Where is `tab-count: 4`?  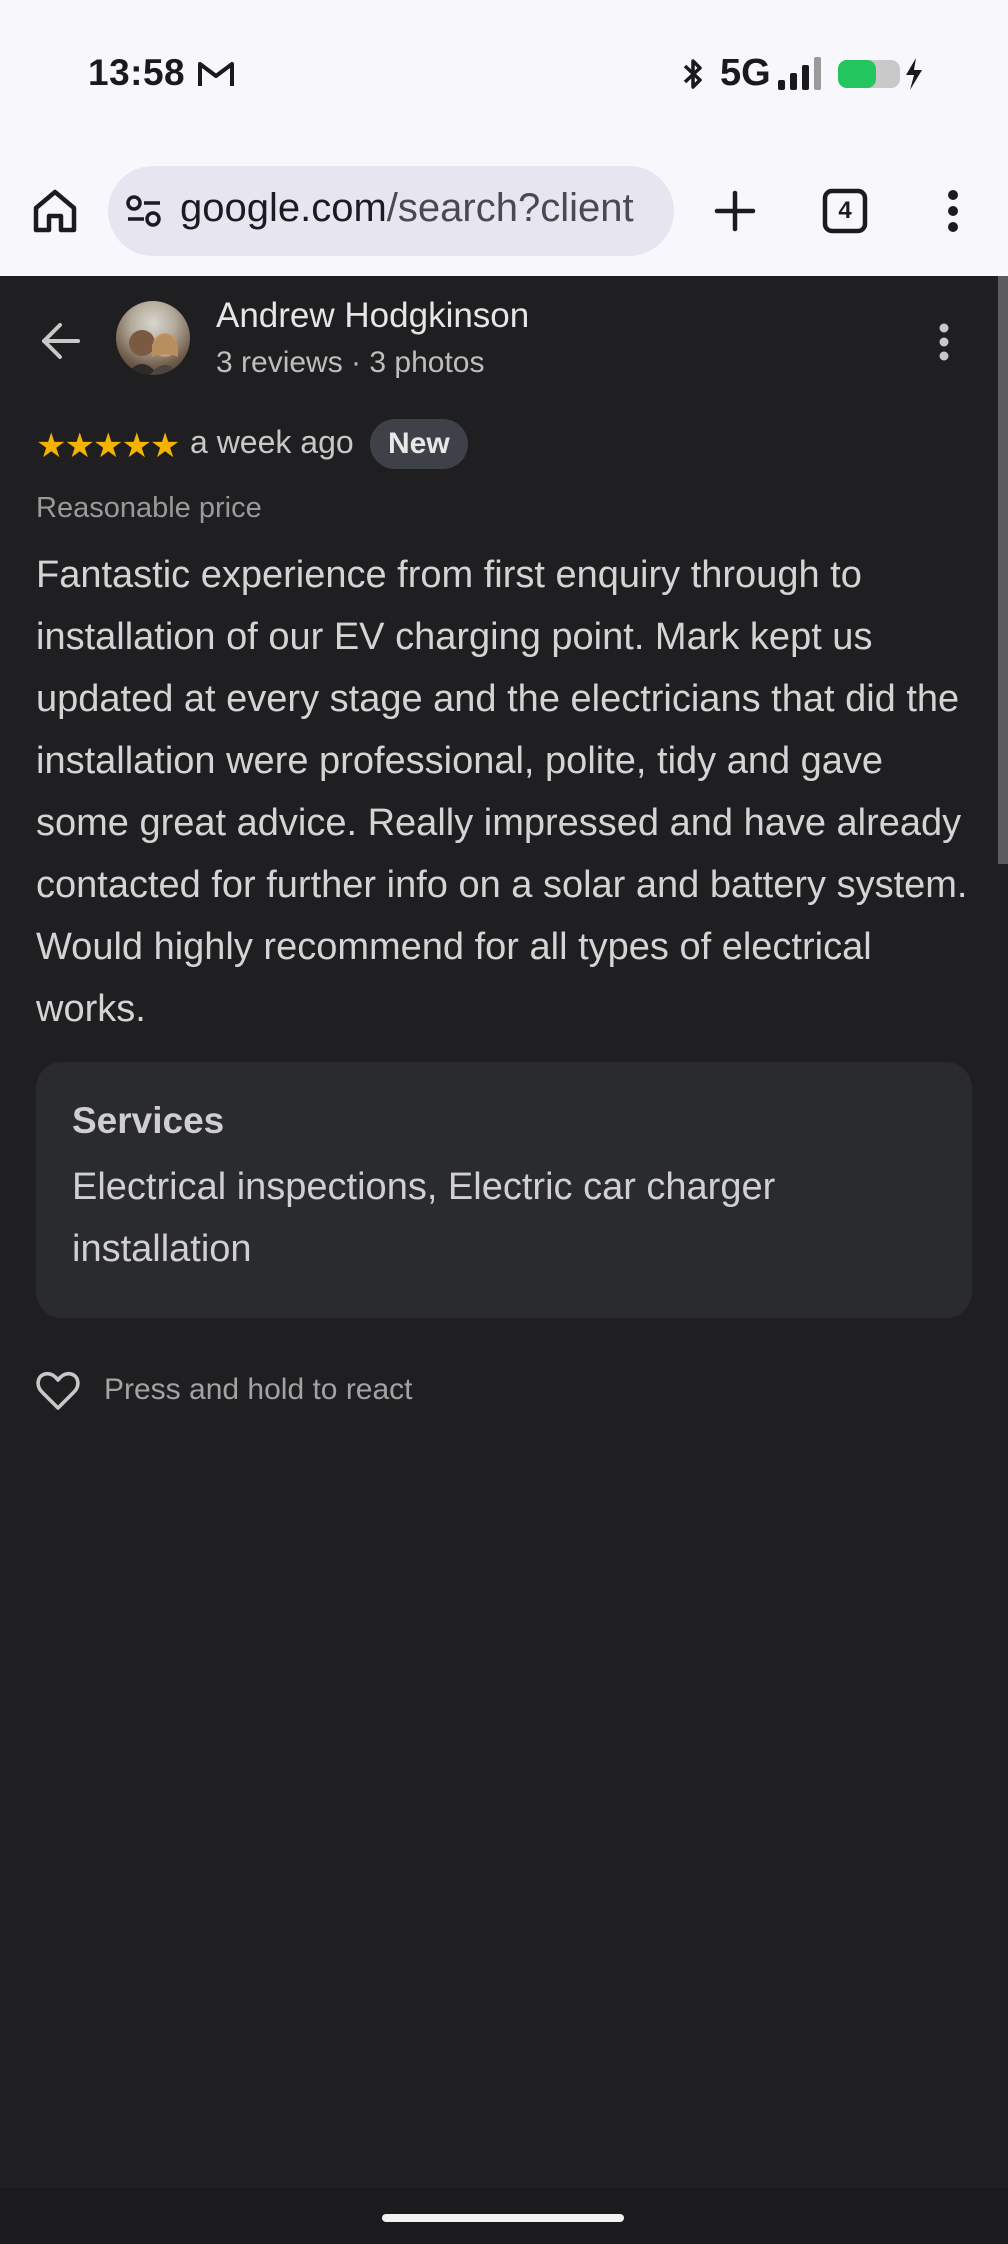 tab-count: 4 is located at coordinates (845, 210).